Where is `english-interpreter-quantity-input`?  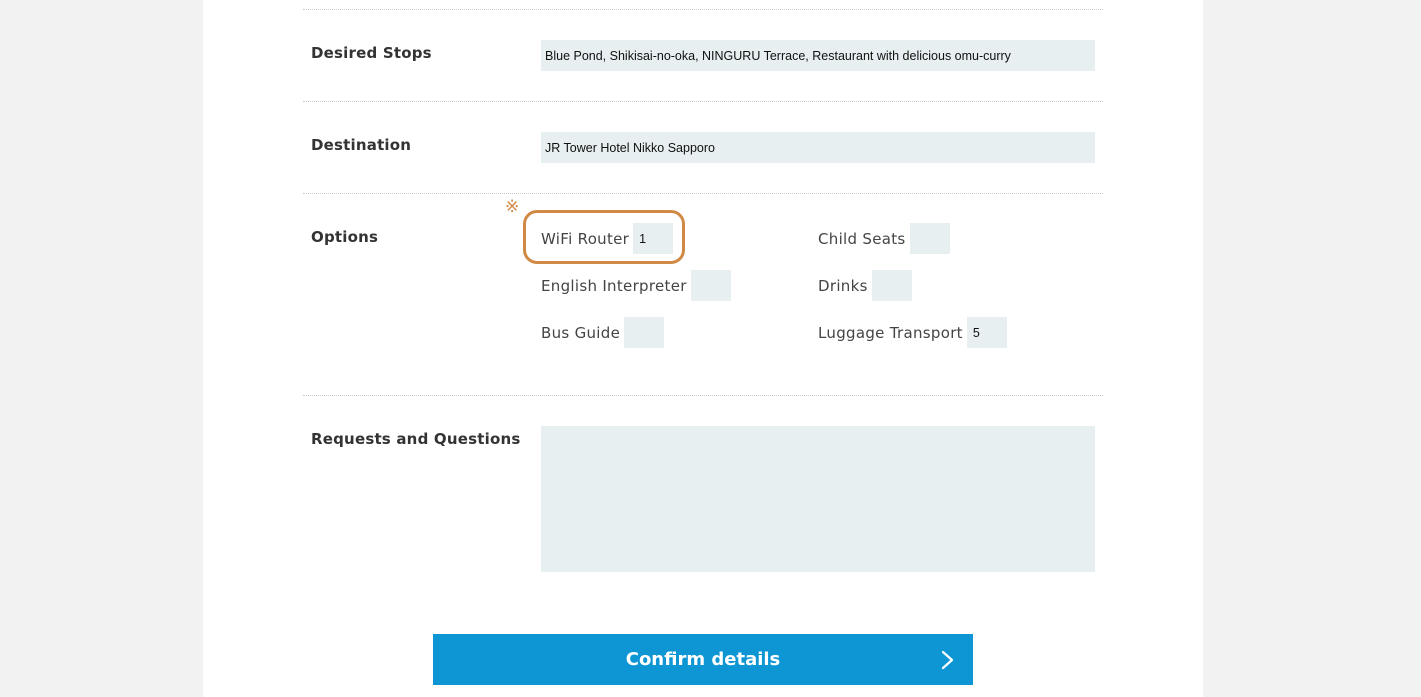
english-interpreter-quantity-input is located at coordinates (710, 285).